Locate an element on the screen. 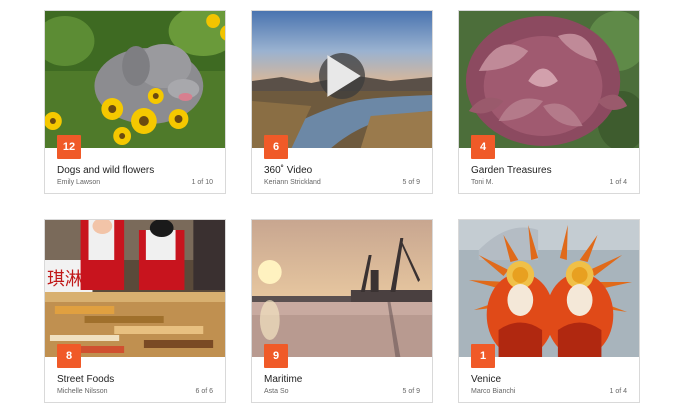 The height and width of the screenshot is (416, 685). album-title: 360˚ Video is located at coordinates (288, 170).